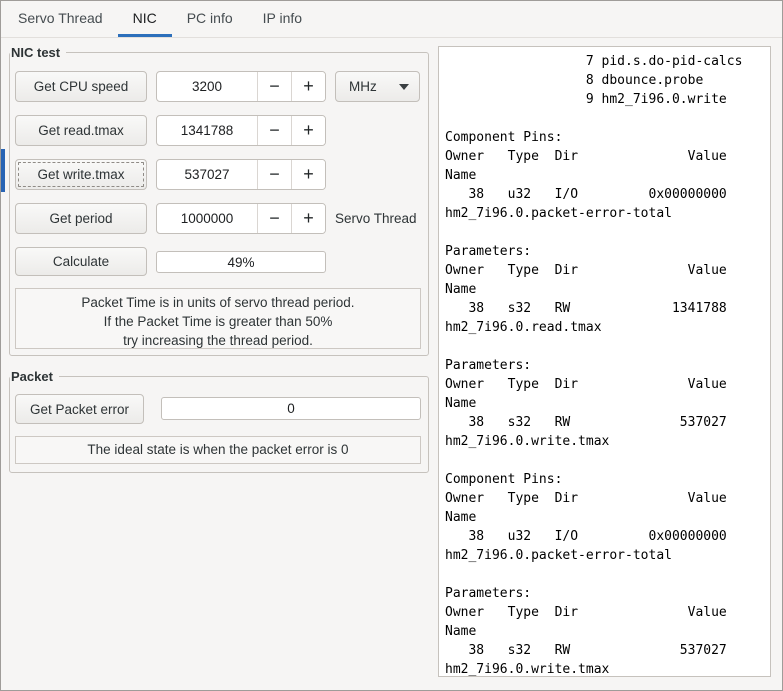 Image resolution: width=783 pixels, height=691 pixels. Describe the element at coordinates (207, 86) in the screenshot. I see `cpu-speed-value: 3200` at that location.